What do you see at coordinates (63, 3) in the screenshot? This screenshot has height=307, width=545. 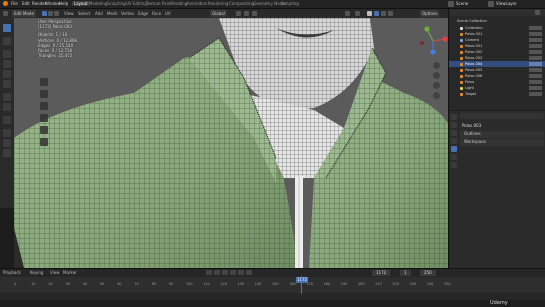 I see `menu-help: Help` at bounding box center [63, 3].